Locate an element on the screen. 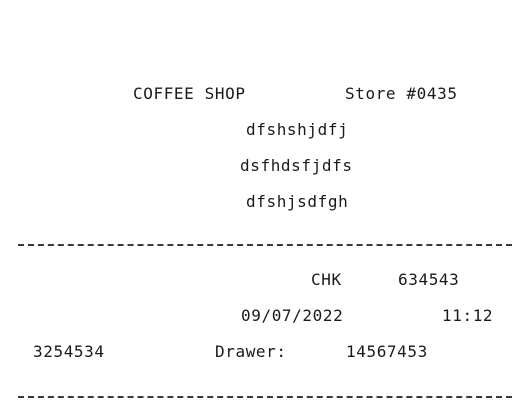  address-line-1: dfshshjdfj is located at coordinates (297, 129).